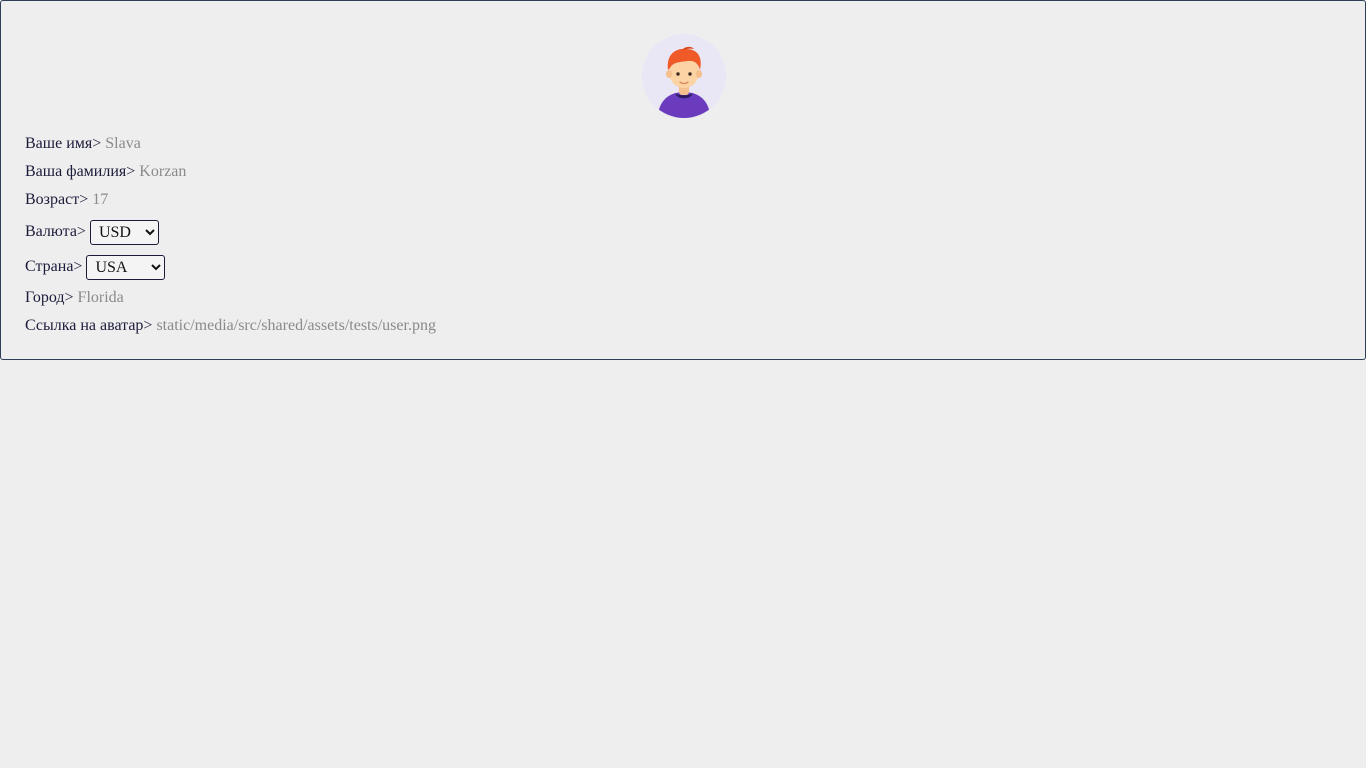 The image size is (1366, 768). What do you see at coordinates (101, 297) in the screenshot?
I see `city-value: Florida` at bounding box center [101, 297].